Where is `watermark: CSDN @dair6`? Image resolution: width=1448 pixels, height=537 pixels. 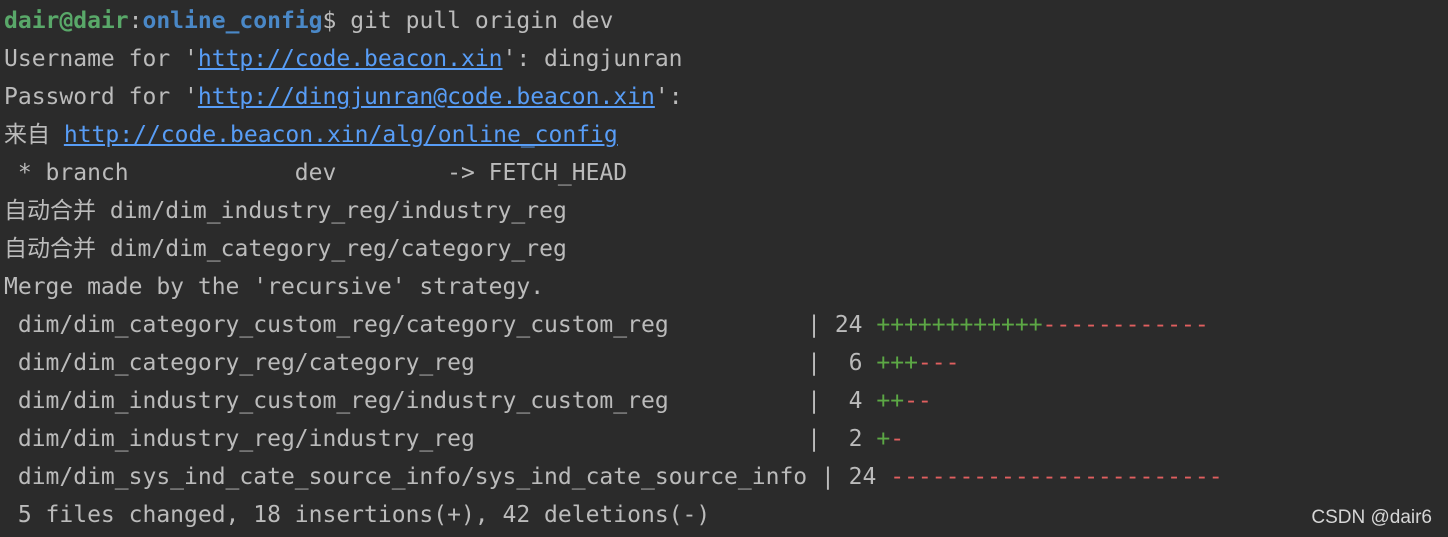 watermark: CSDN @dair6 is located at coordinates (1371, 517).